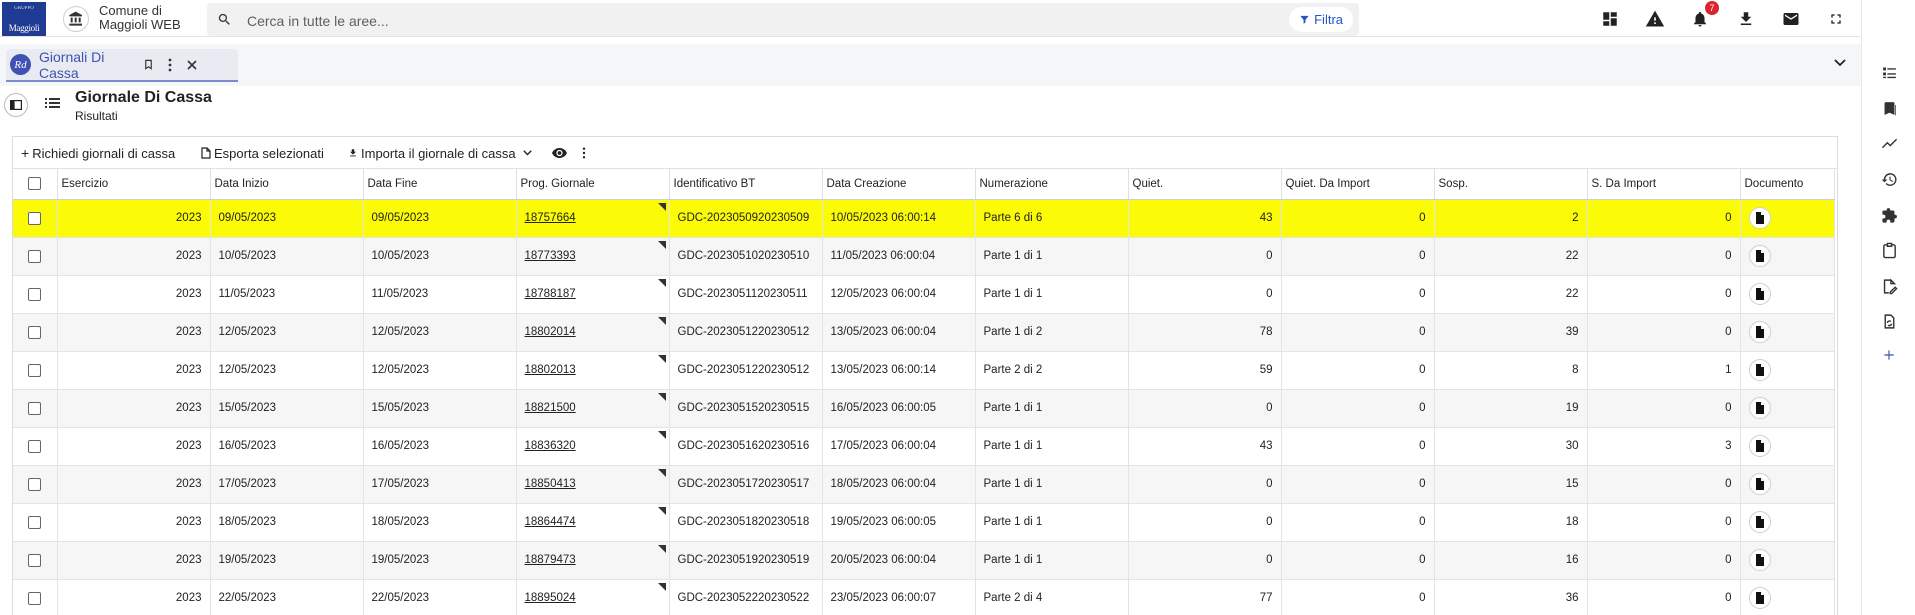 The width and height of the screenshot is (1915, 615). I want to click on bookmark-button, so click(1889, 108).